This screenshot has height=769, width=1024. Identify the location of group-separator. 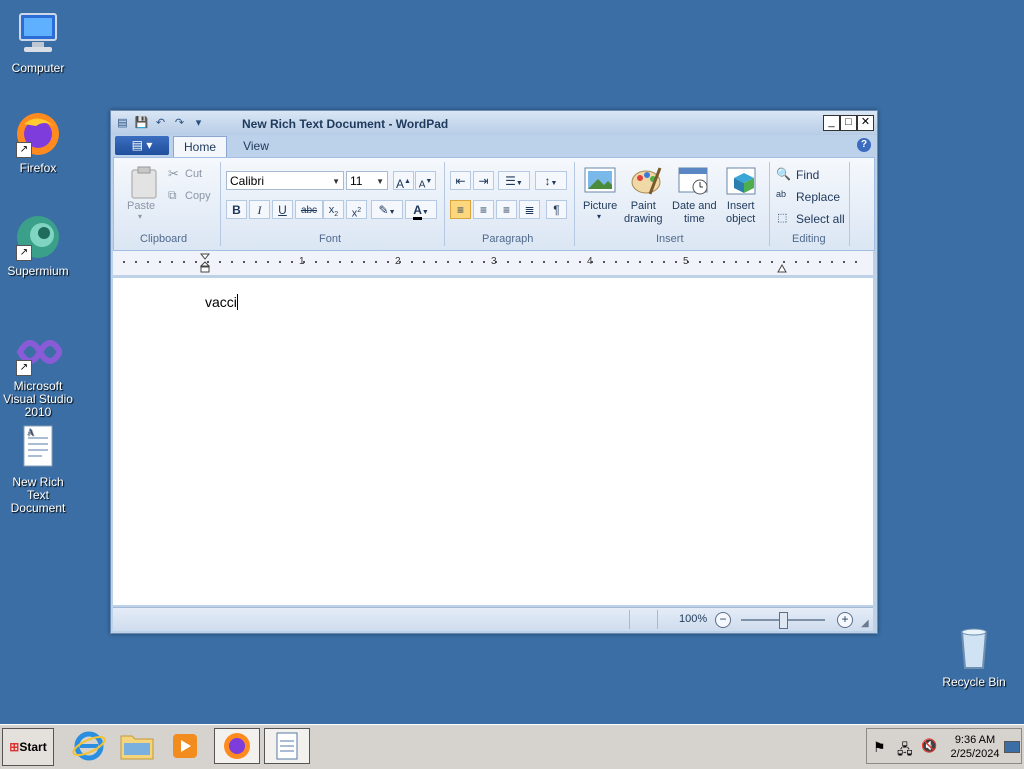
(769, 204).